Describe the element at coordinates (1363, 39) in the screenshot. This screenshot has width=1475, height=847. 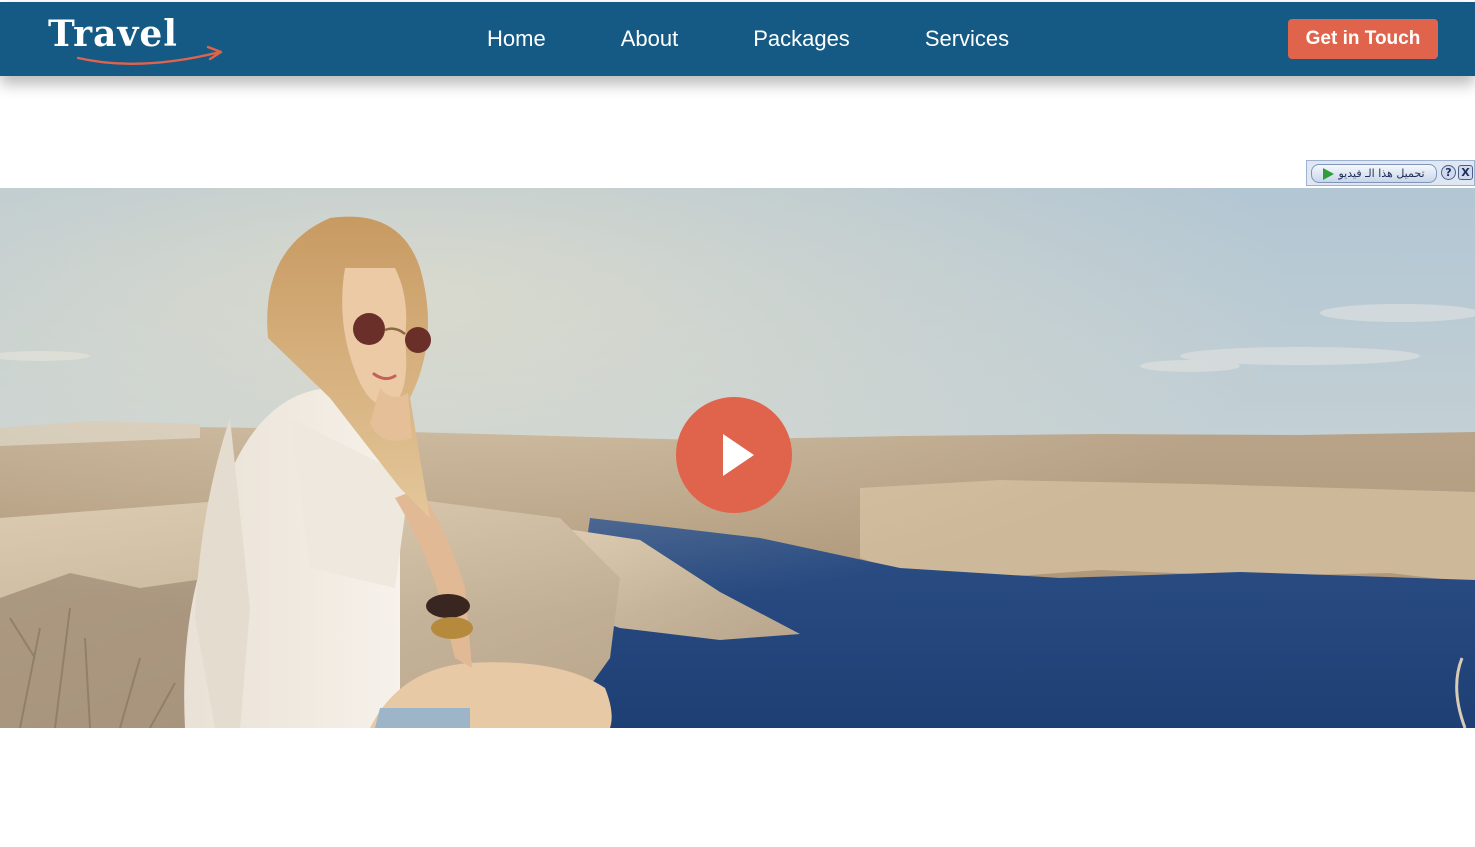
I see `get-in-touch-button: Get in Touch` at that location.